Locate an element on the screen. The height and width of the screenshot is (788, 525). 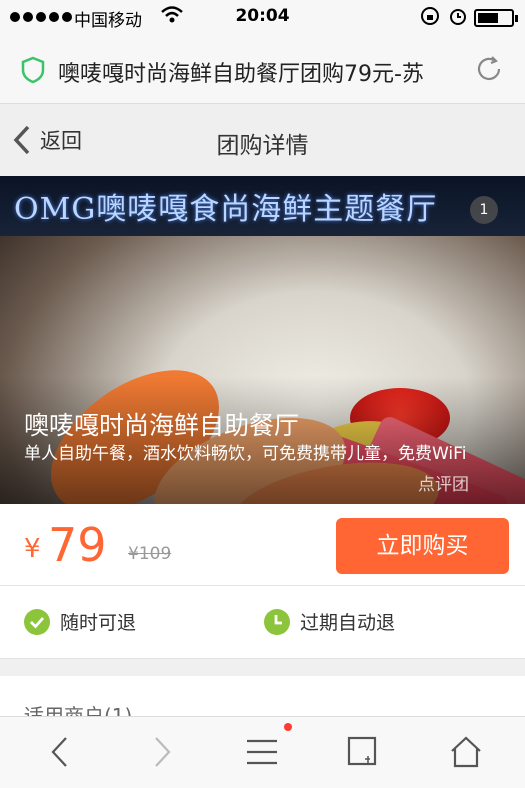
menu-icon is located at coordinates (262, 752).